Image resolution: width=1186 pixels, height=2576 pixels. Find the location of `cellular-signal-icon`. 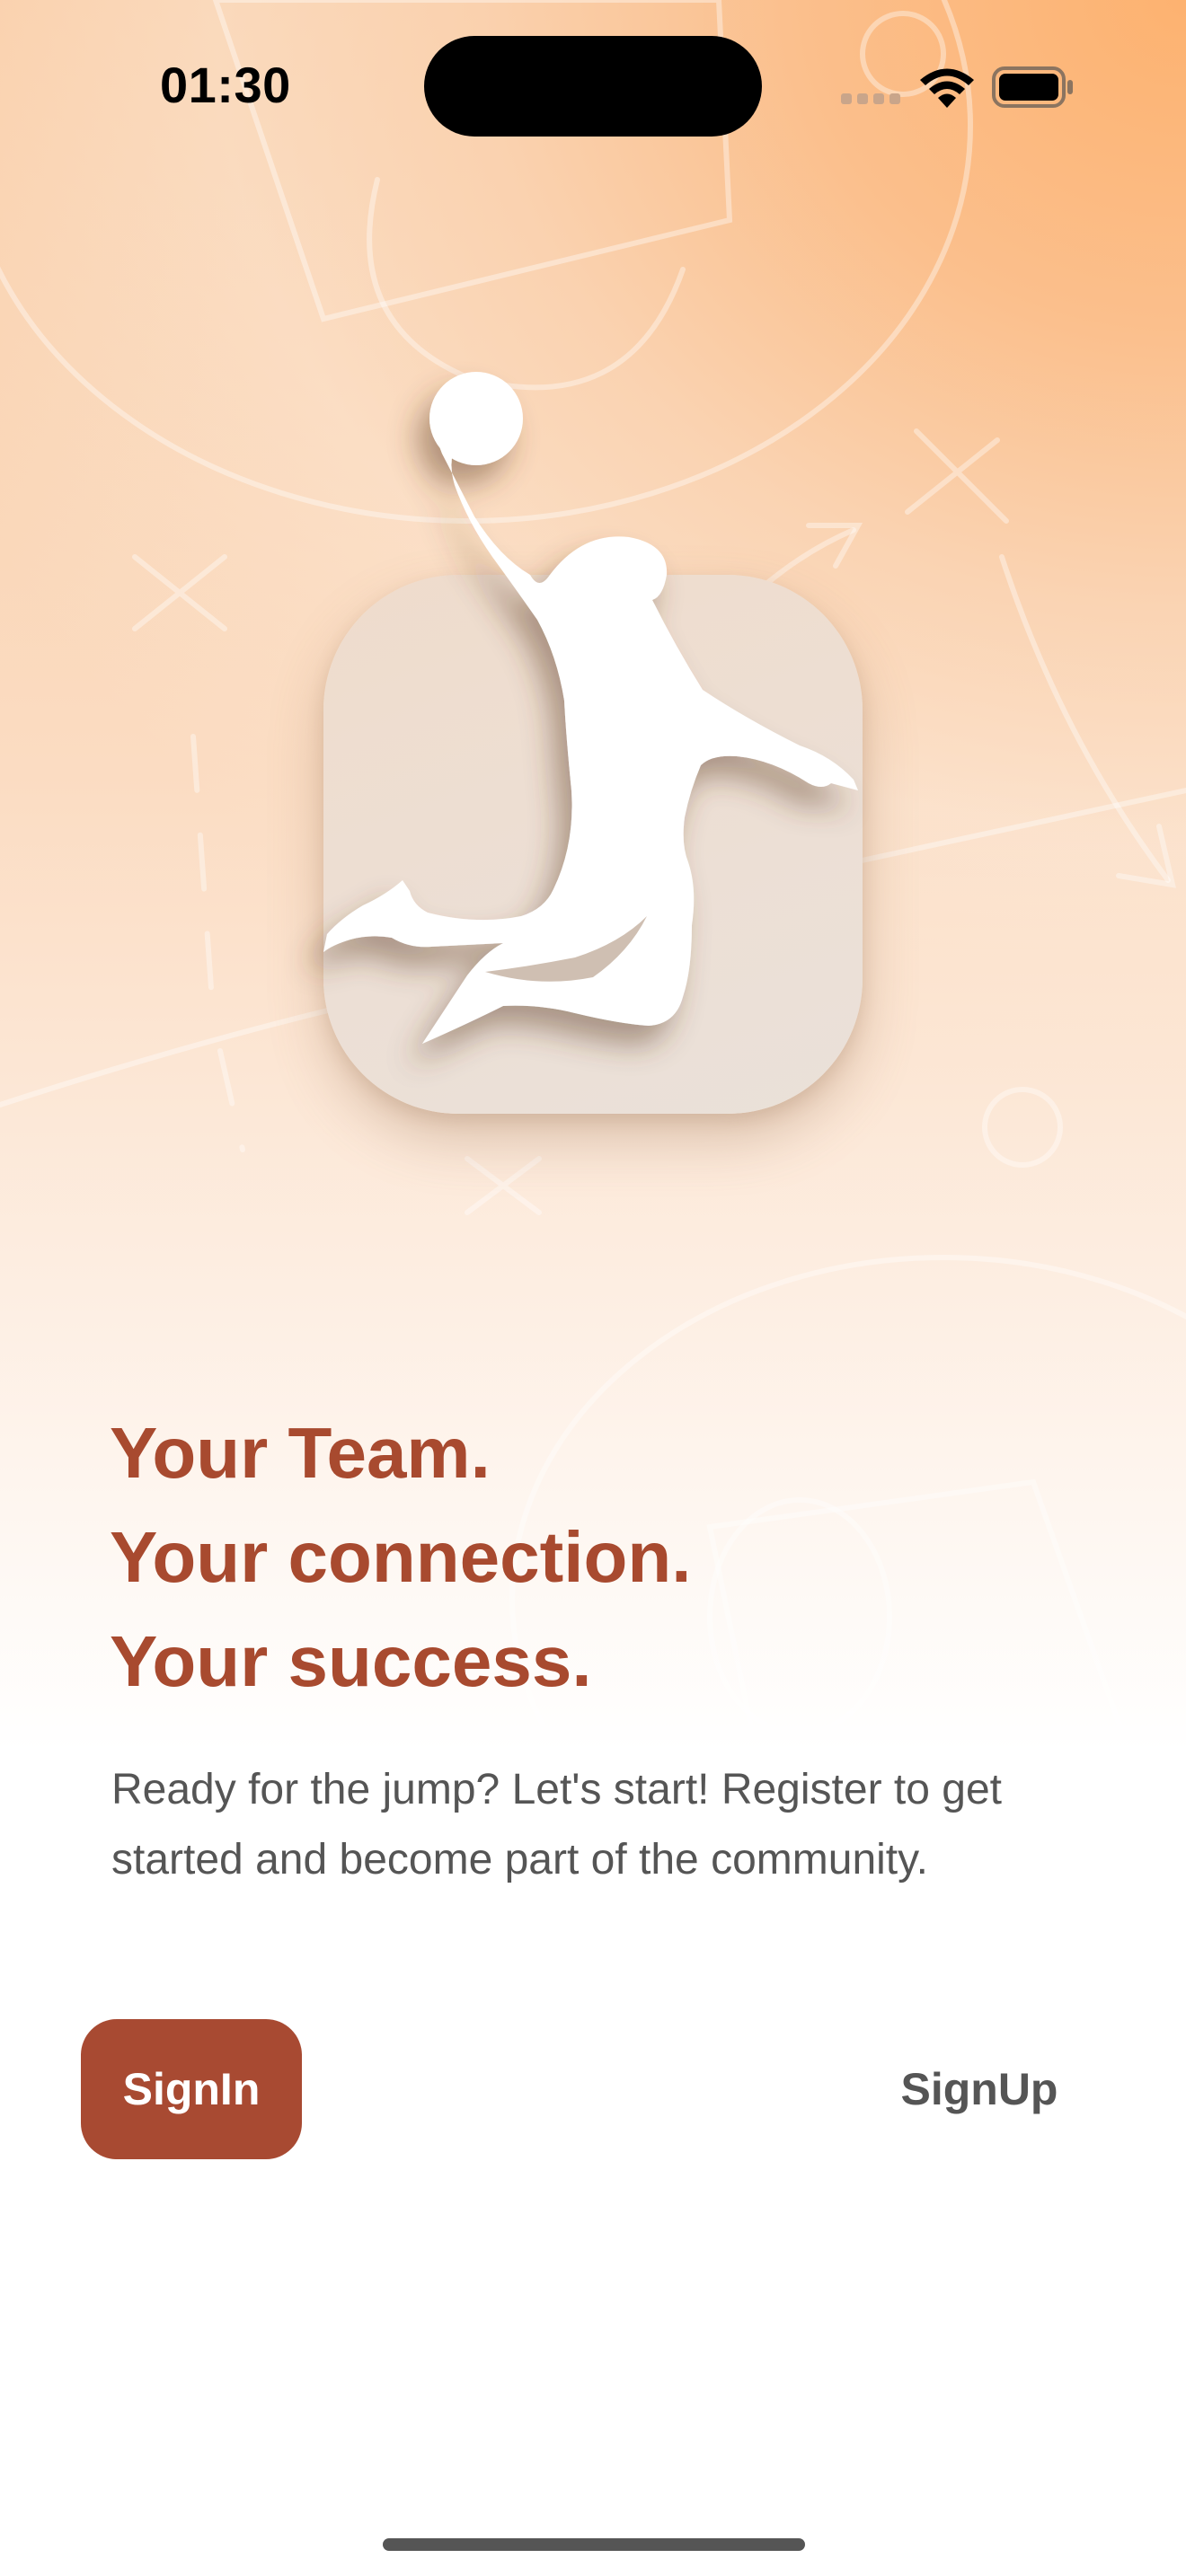

cellular-signal-icon is located at coordinates (870, 98).